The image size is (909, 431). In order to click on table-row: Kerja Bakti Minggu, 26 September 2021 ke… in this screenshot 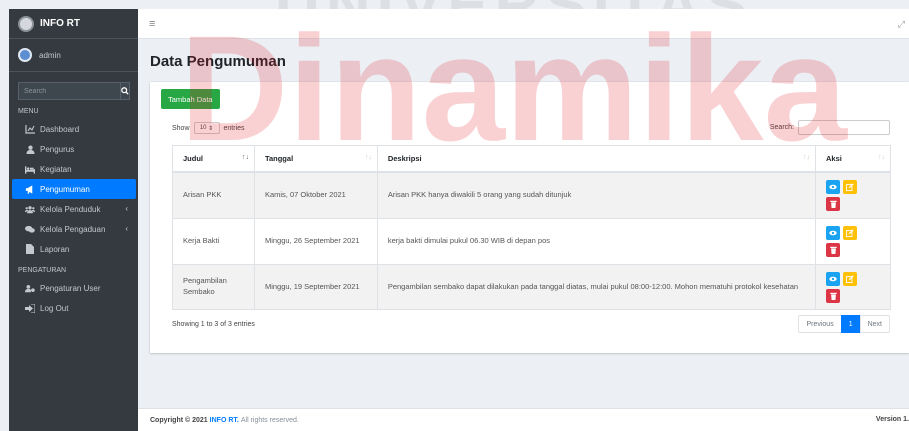, I will do `click(531, 241)`.